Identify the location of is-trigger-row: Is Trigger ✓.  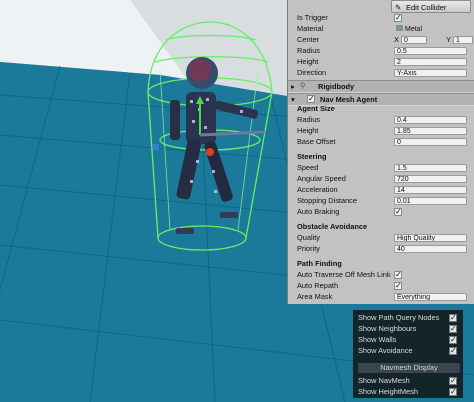
(381, 18).